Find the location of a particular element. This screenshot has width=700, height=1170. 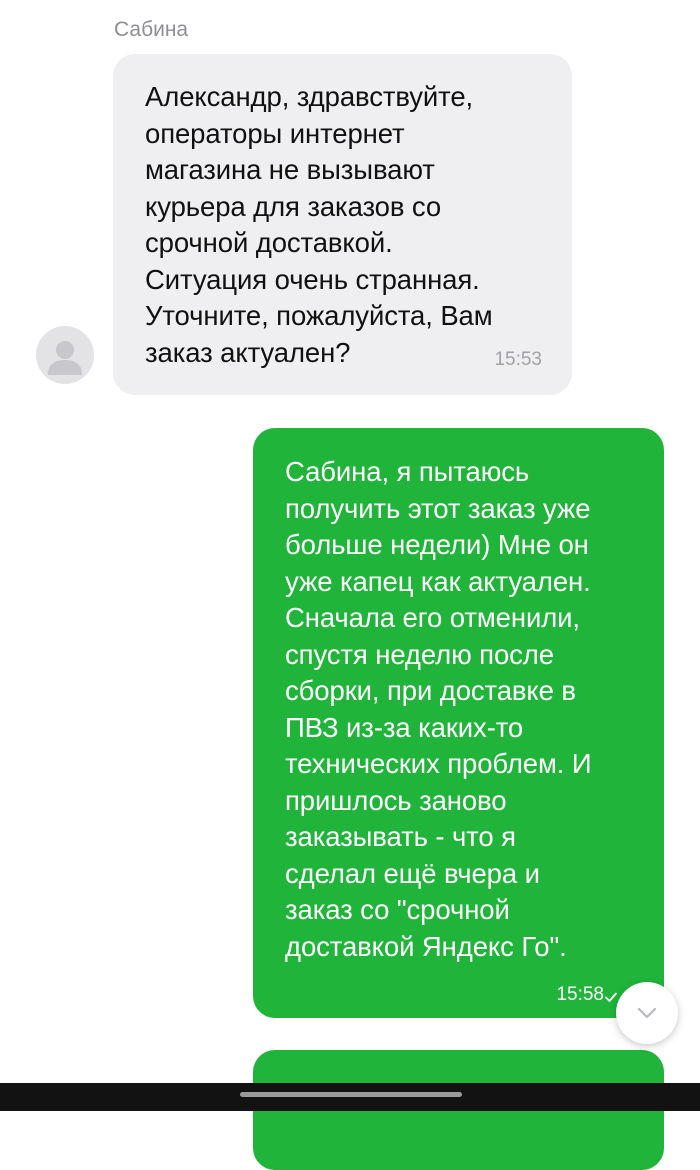

sender-name: Сабина is located at coordinates (151, 29).